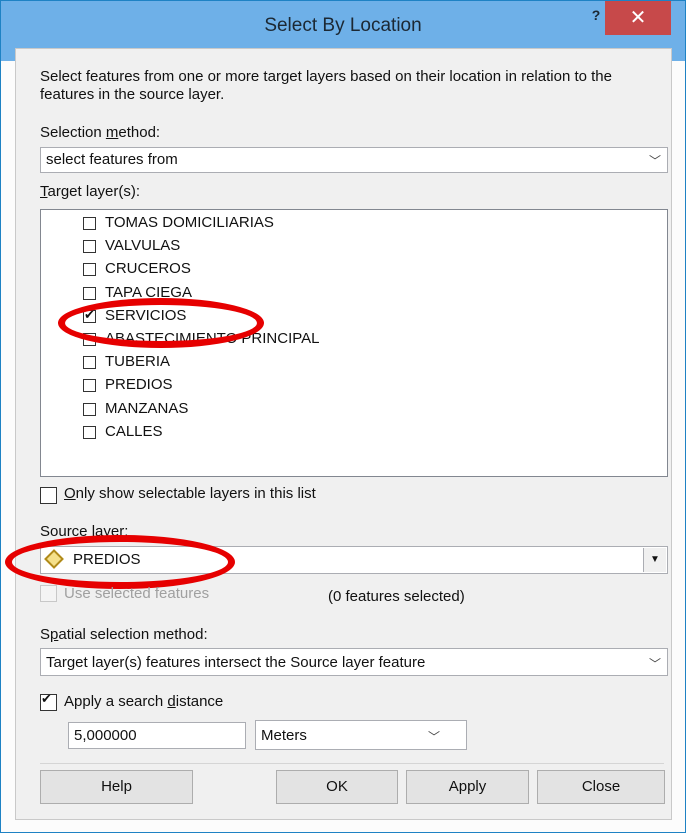  What do you see at coordinates (124, 634) in the screenshot?
I see `spatial-method-label: Spatial selection method:` at bounding box center [124, 634].